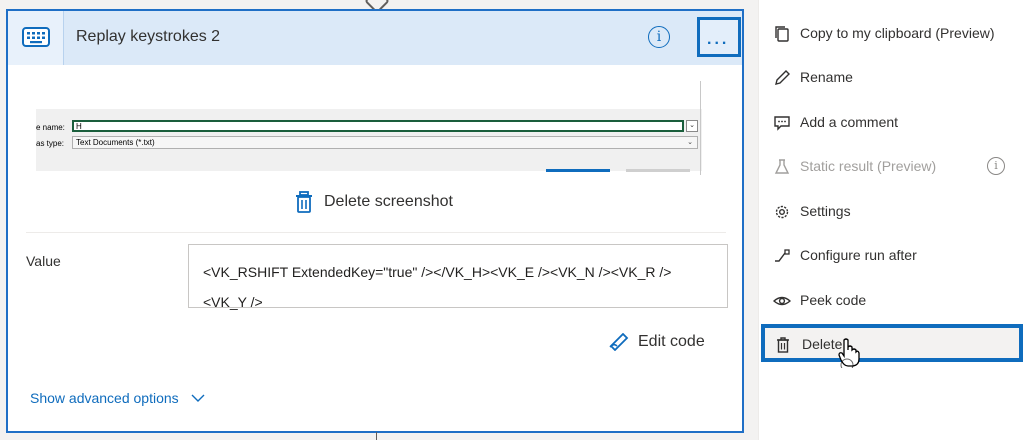 This screenshot has width=1036, height=440. Describe the element at coordinates (619, 342) in the screenshot. I see `edit-code-icon` at that location.